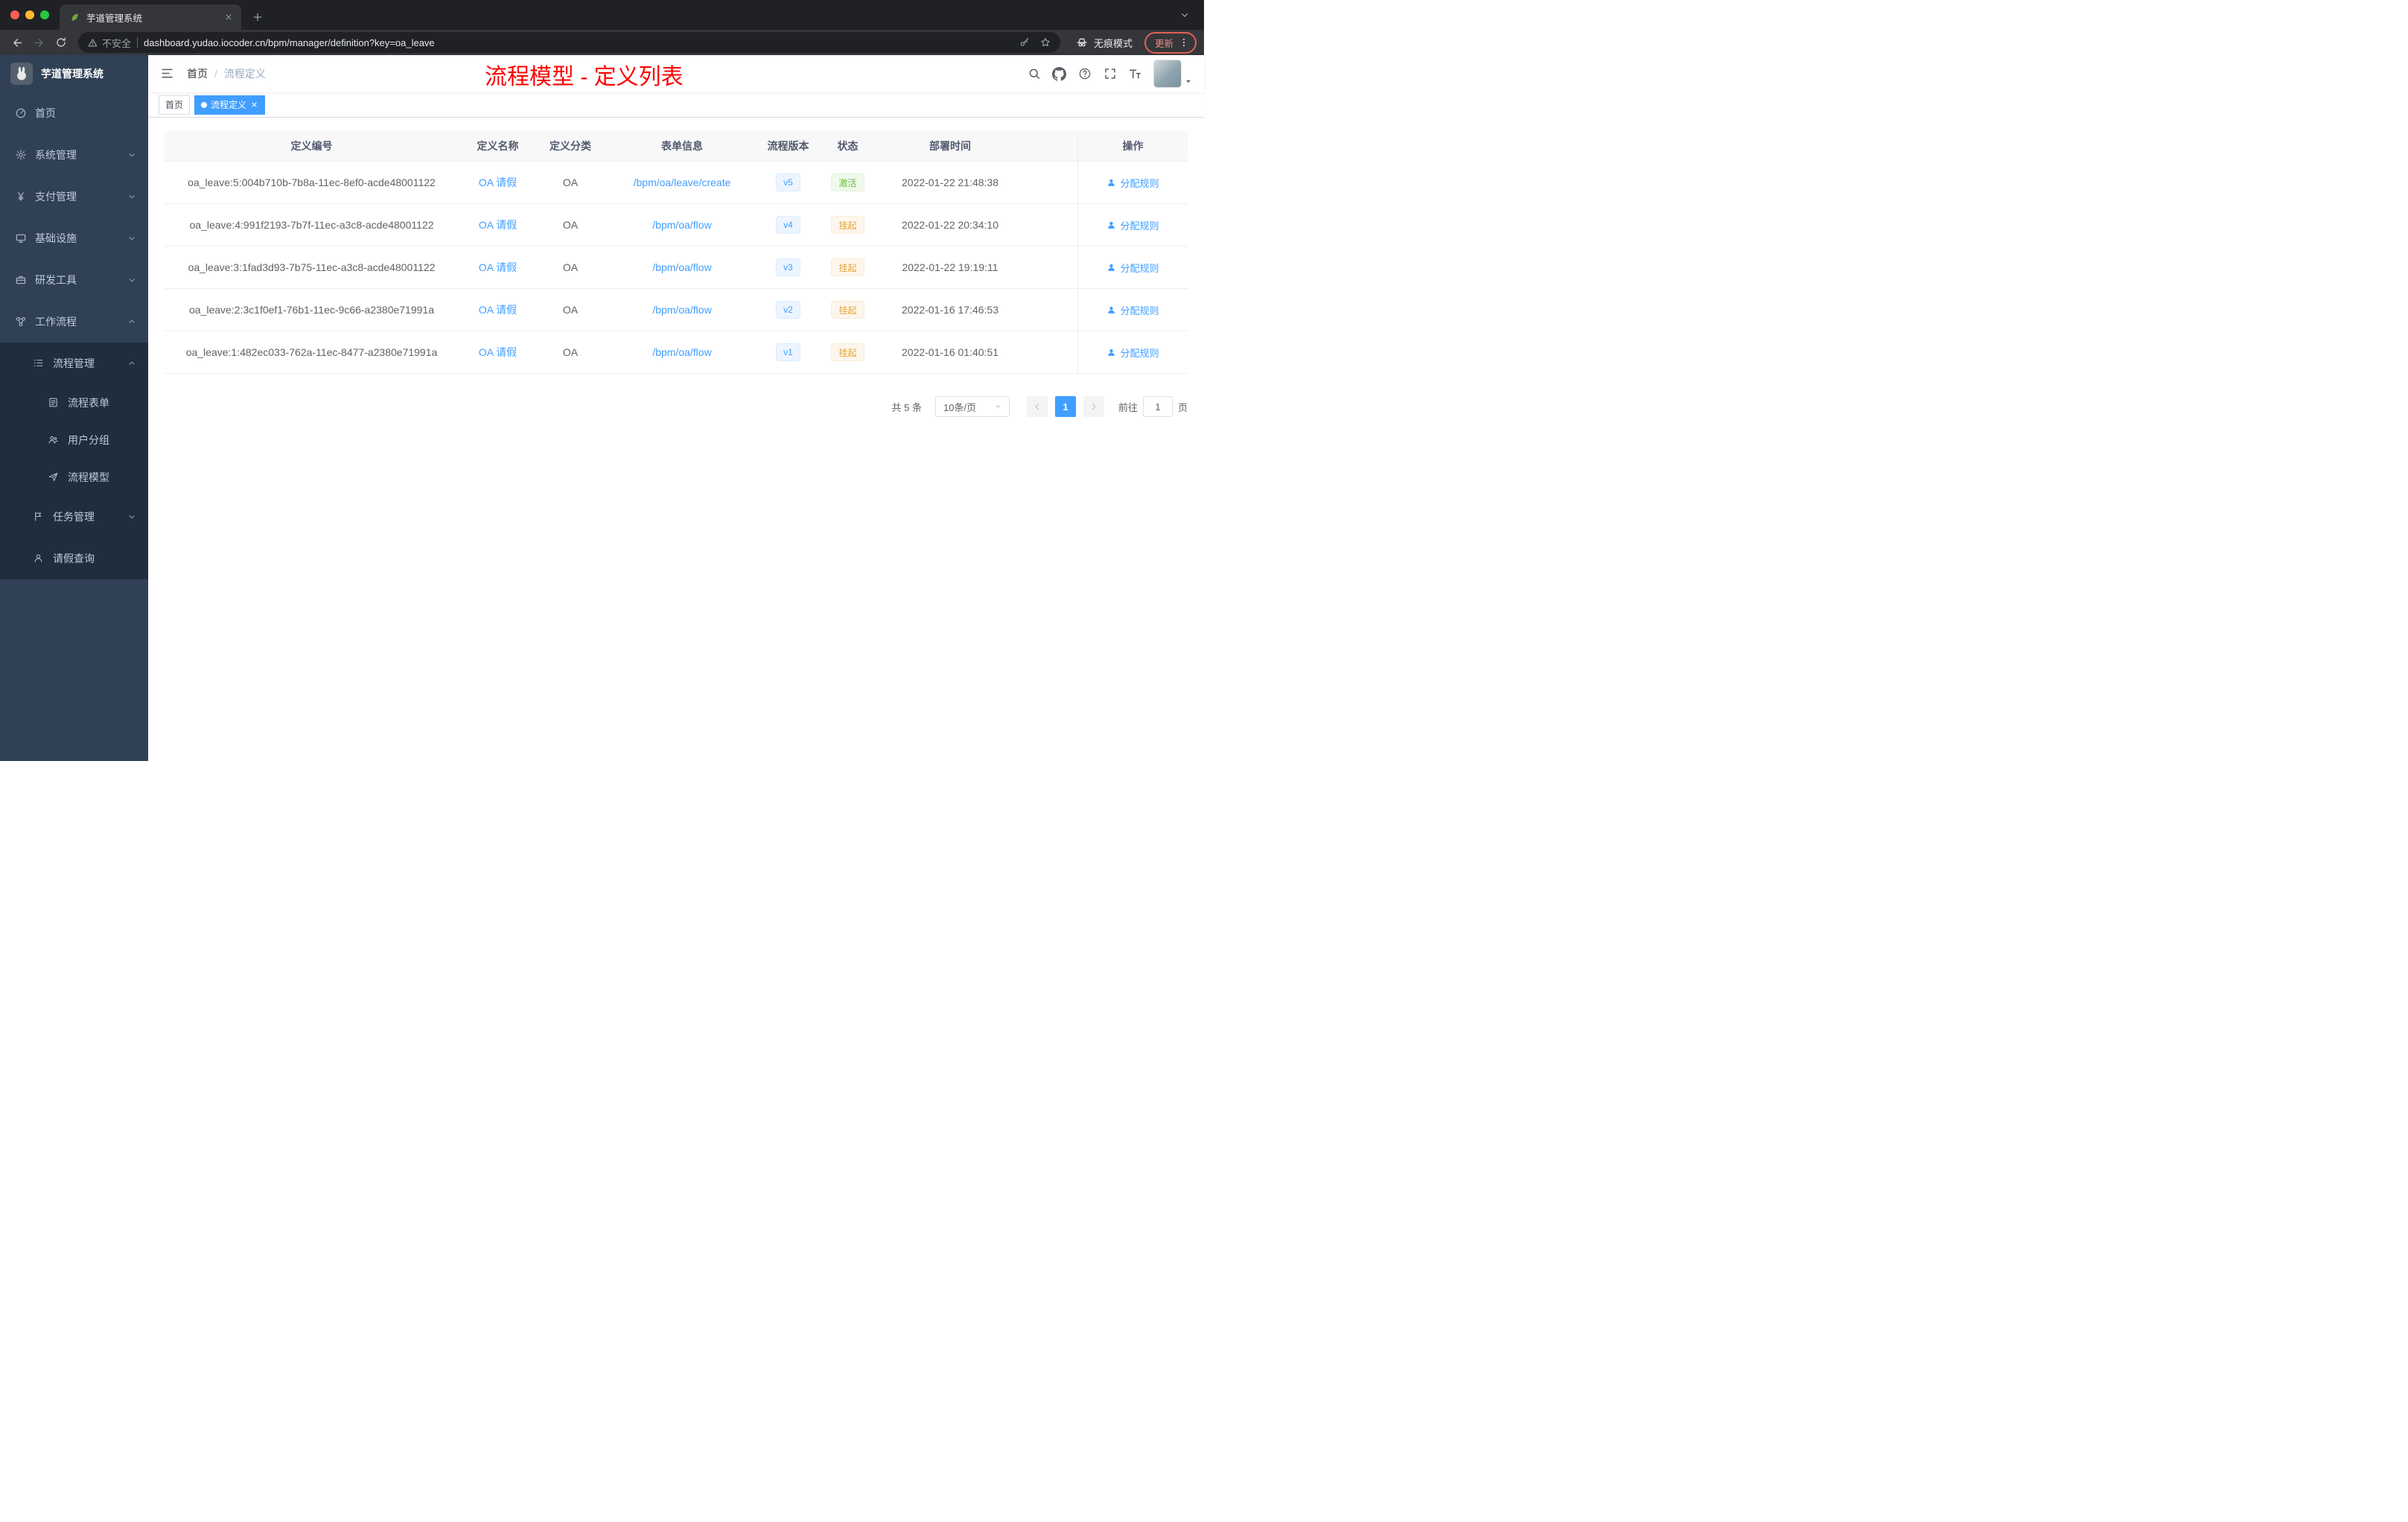 This screenshot has height=1522, width=2408. I want to click on breadcrumb-home: 首页, so click(197, 73).